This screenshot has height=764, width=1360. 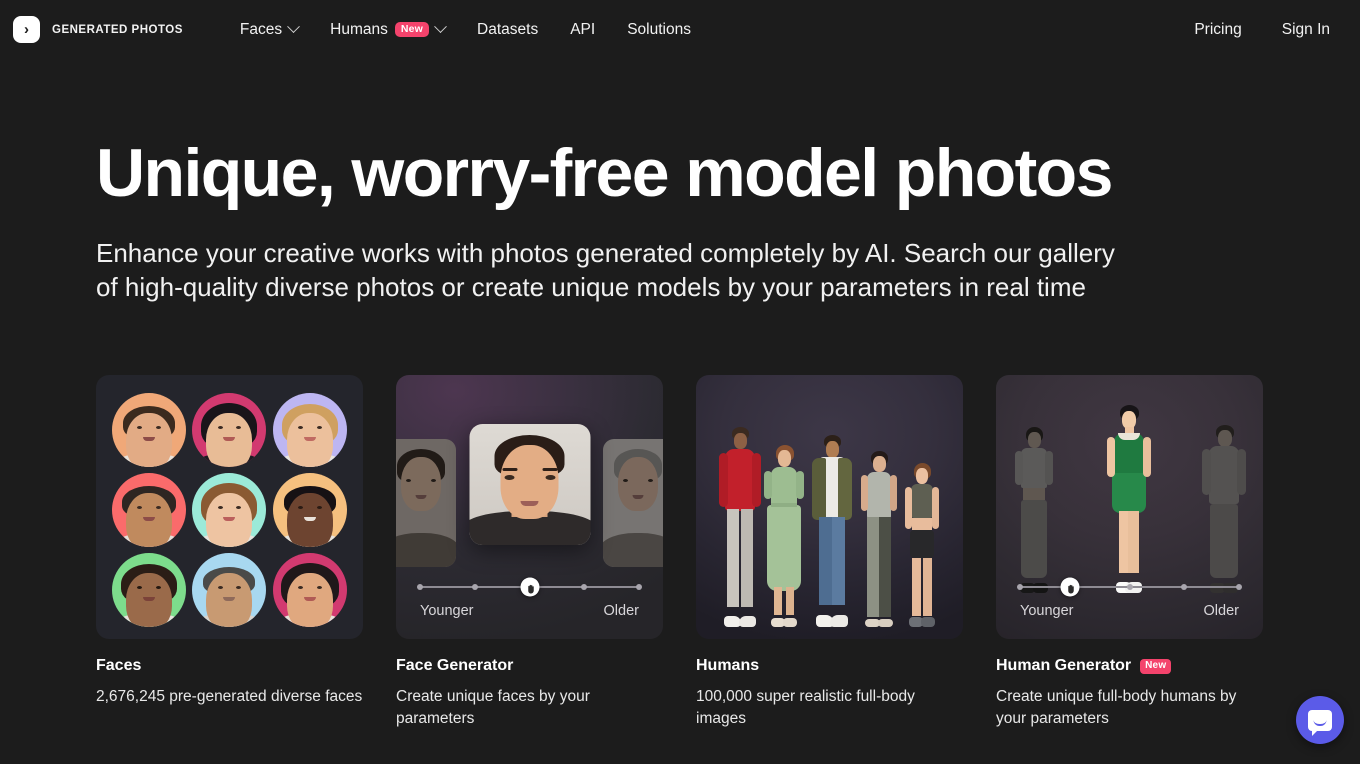 I want to click on nav-item-faces: Faces, so click(x=269, y=29).